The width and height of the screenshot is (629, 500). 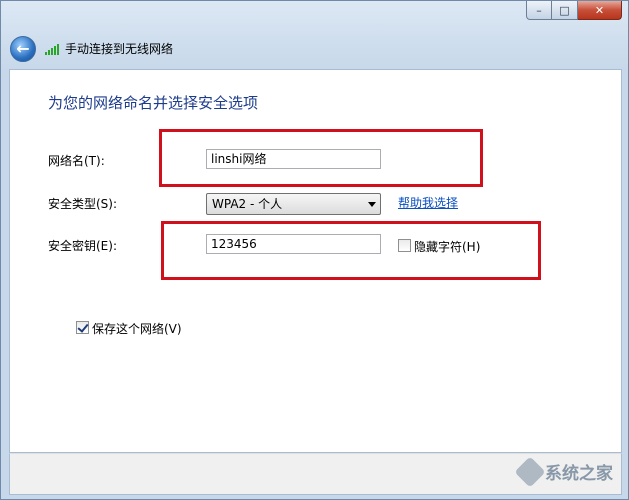 I want to click on save-network-label: 保存这个网络(V), so click(x=137, y=329).